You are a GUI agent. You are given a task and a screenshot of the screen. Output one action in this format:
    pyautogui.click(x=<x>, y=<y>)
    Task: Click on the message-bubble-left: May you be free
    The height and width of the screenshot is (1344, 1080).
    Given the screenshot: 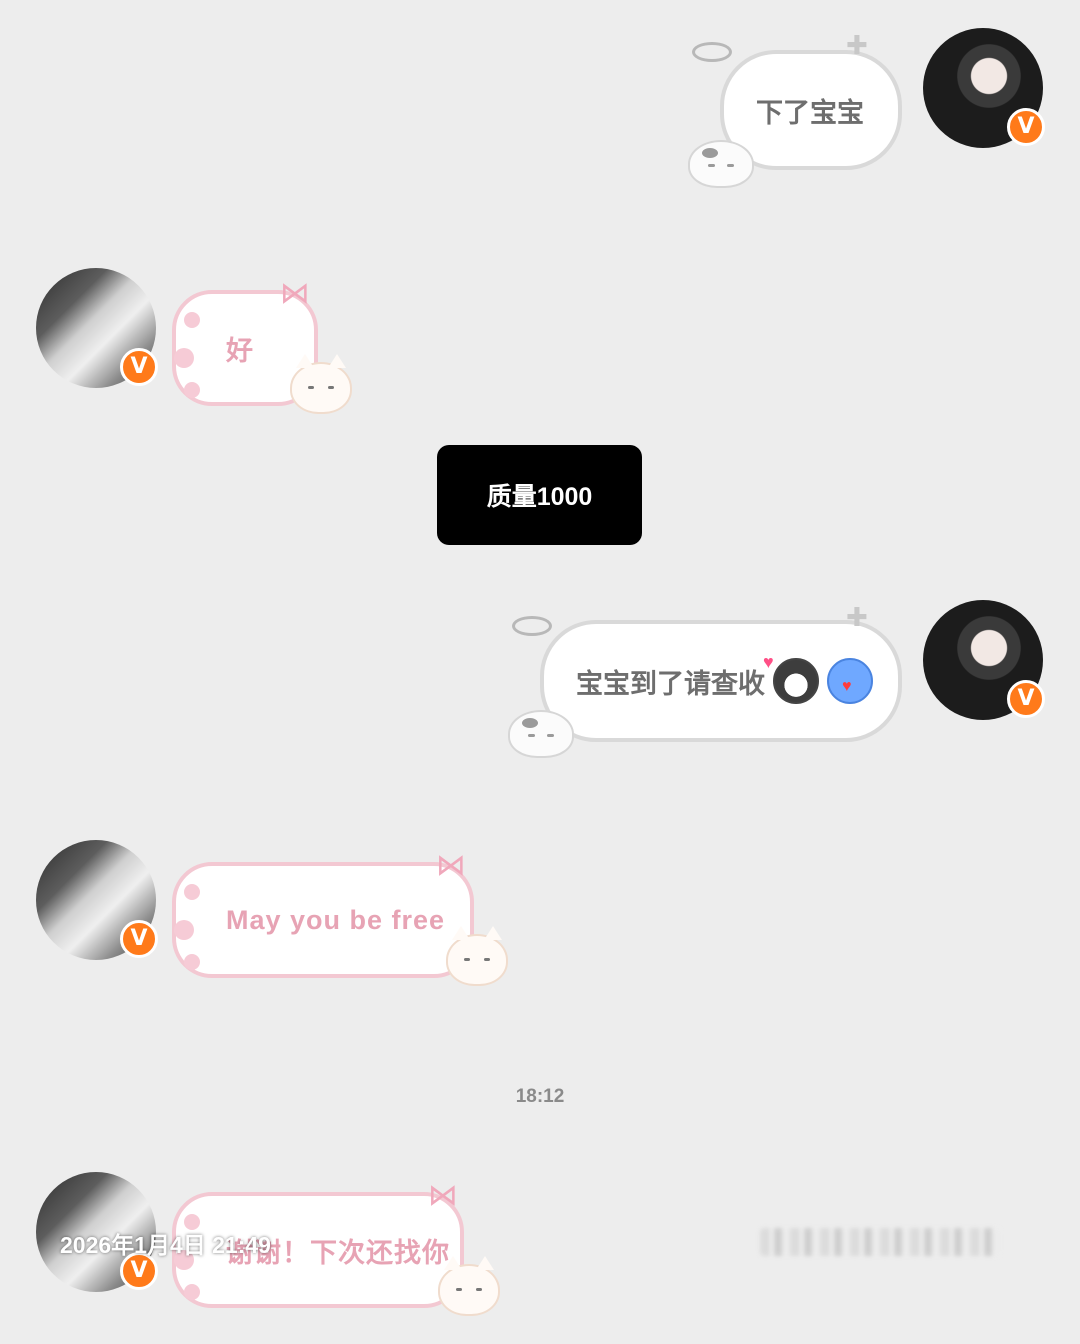 What is the action you would take?
    pyautogui.click(x=323, y=920)
    